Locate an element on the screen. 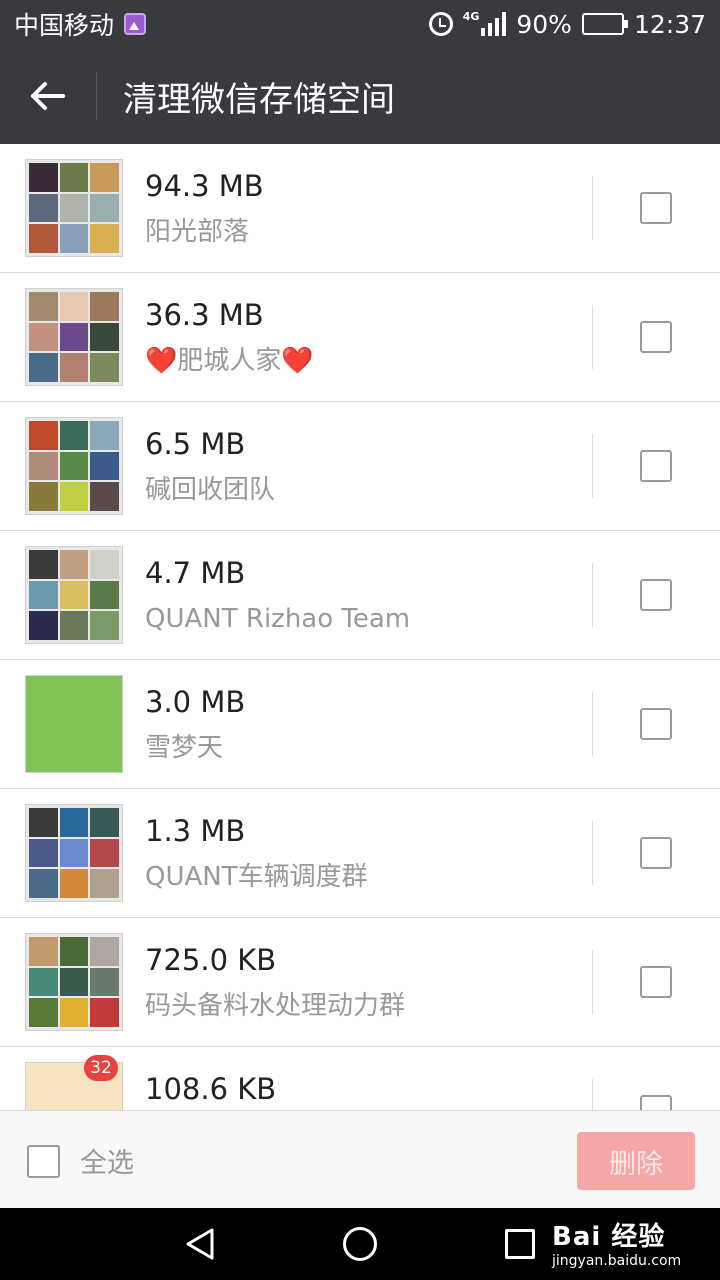 The height and width of the screenshot is (1280, 720). item-name: 阳光部落 is located at coordinates (204, 232).